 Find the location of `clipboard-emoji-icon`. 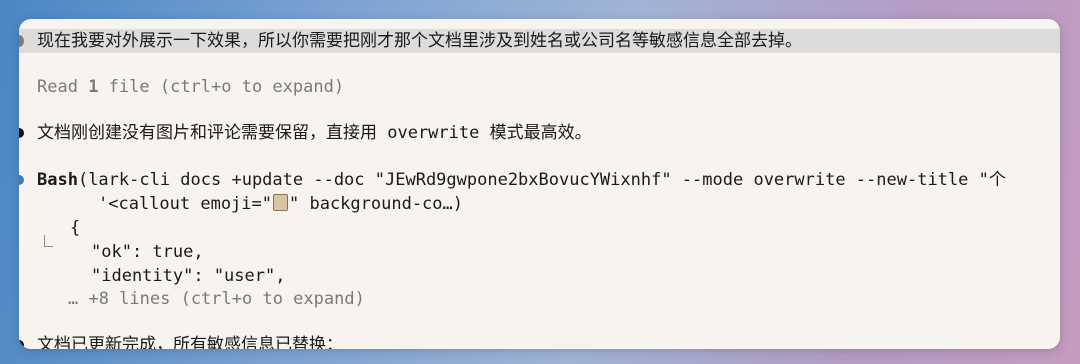

clipboard-emoji-icon is located at coordinates (280, 202).